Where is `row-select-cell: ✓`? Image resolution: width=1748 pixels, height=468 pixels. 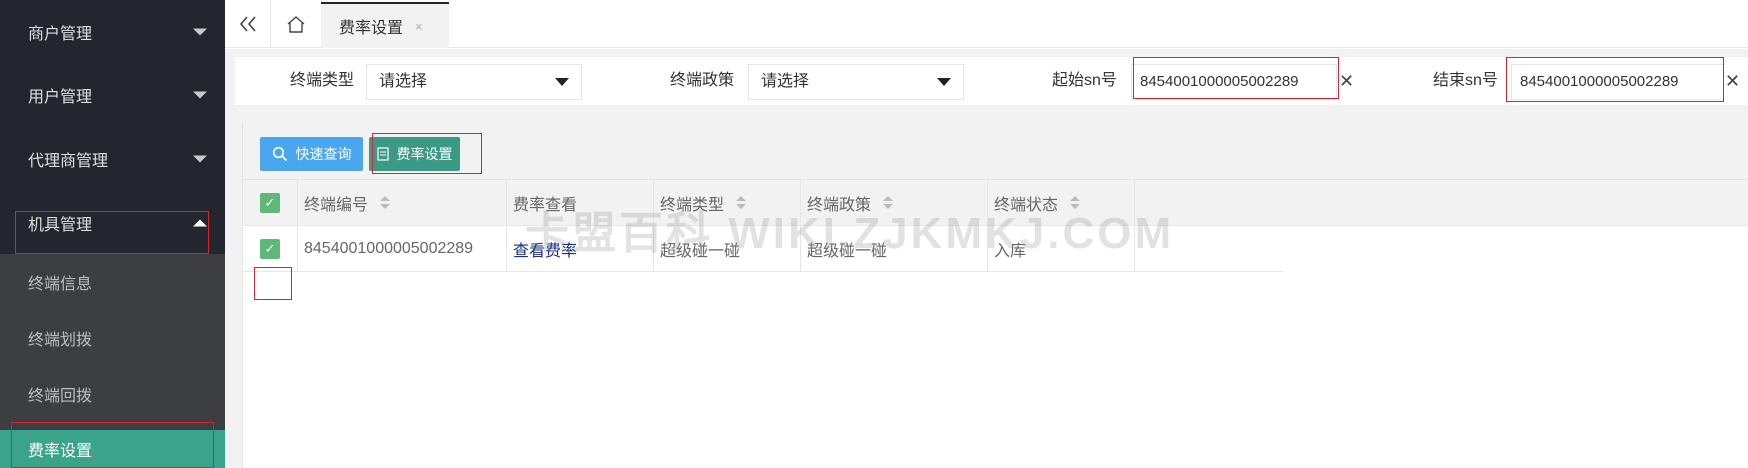 row-select-cell: ✓ is located at coordinates (270, 248).